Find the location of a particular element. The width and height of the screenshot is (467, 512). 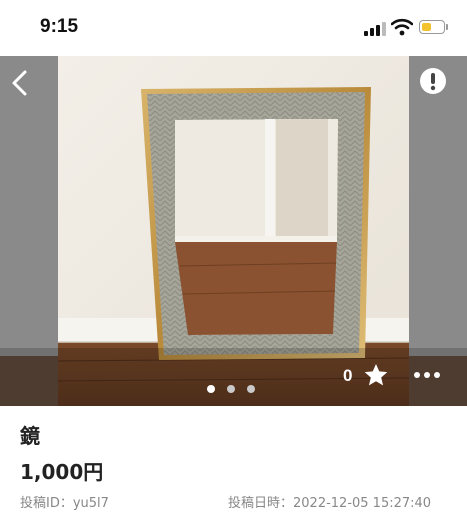

battery-tip is located at coordinates (447, 27).